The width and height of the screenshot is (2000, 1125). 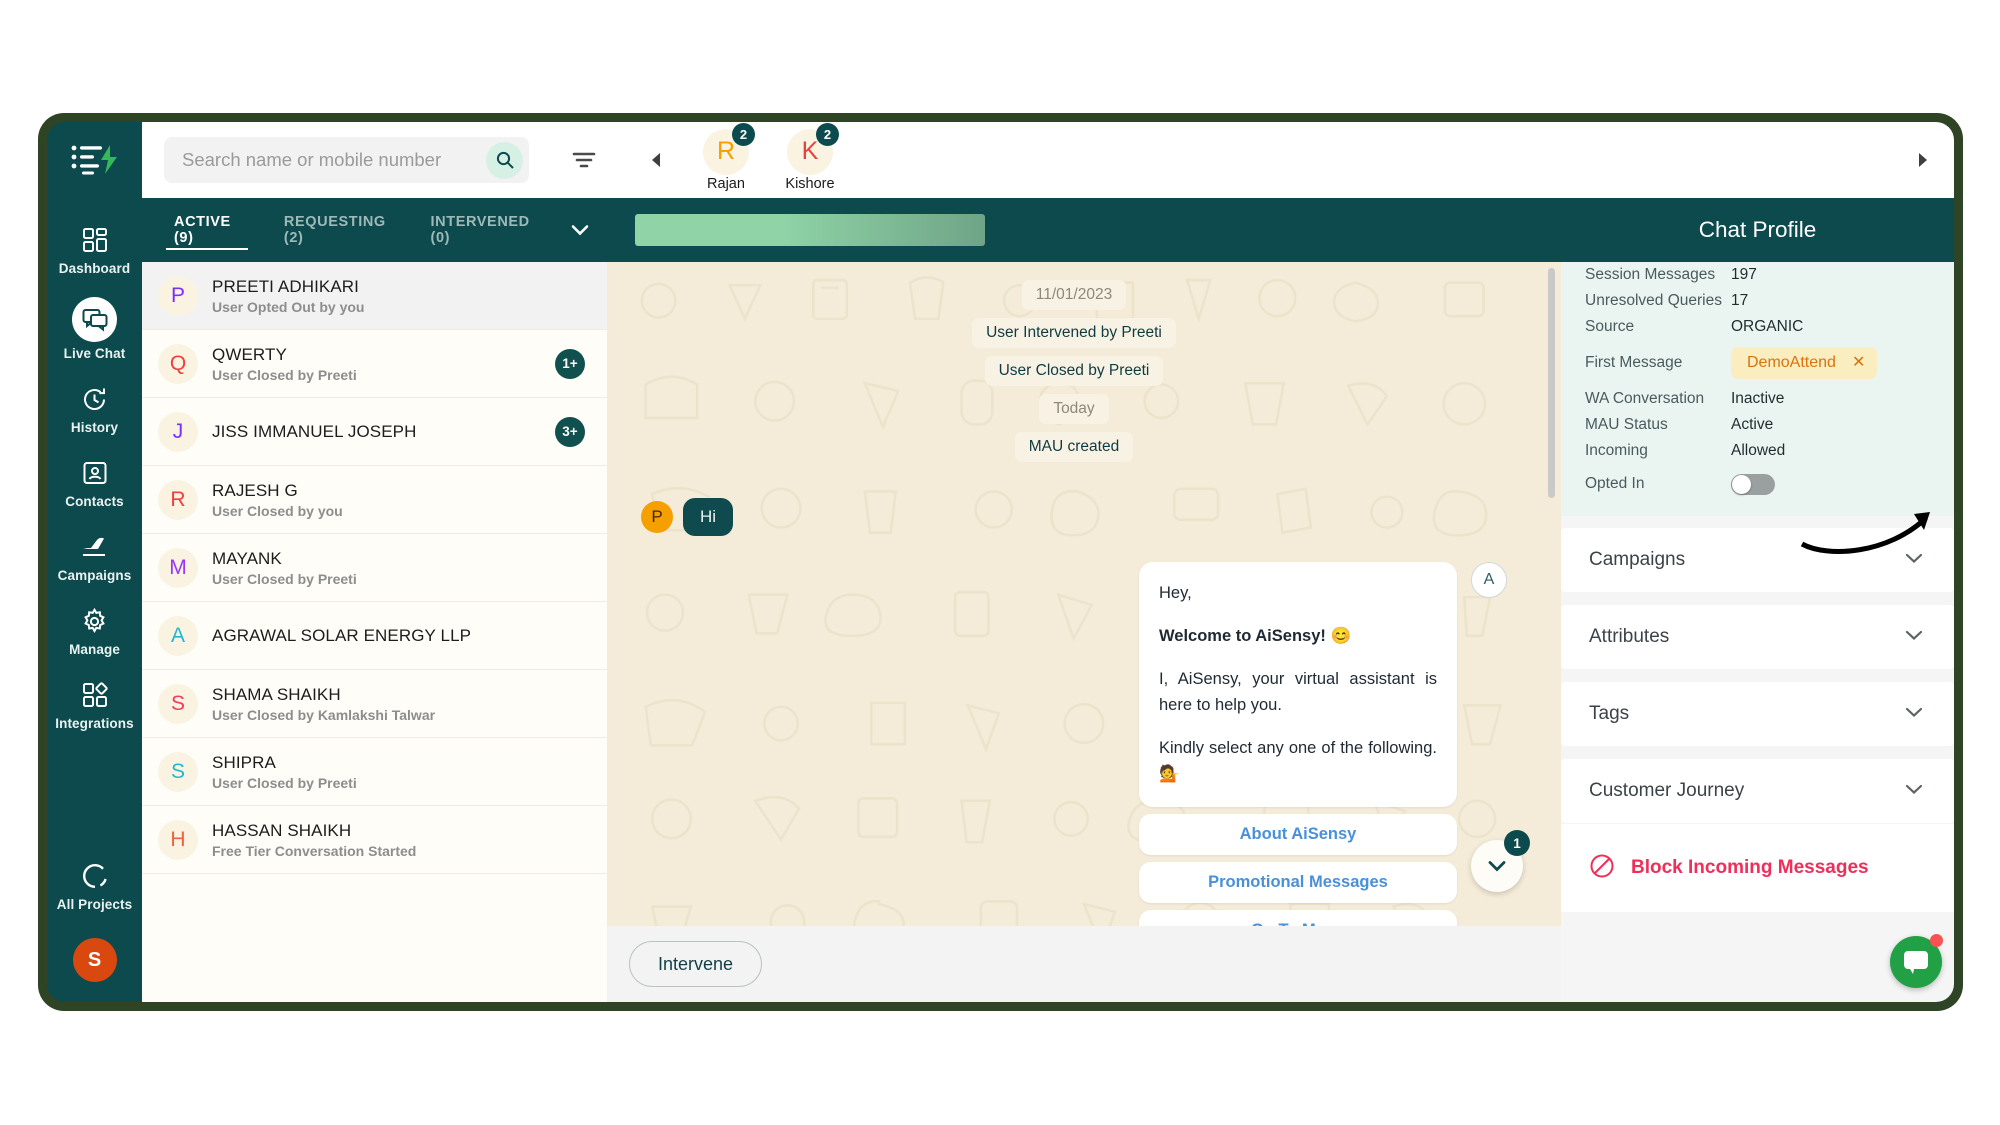 What do you see at coordinates (95, 473) in the screenshot?
I see `contact-card-icon` at bounding box center [95, 473].